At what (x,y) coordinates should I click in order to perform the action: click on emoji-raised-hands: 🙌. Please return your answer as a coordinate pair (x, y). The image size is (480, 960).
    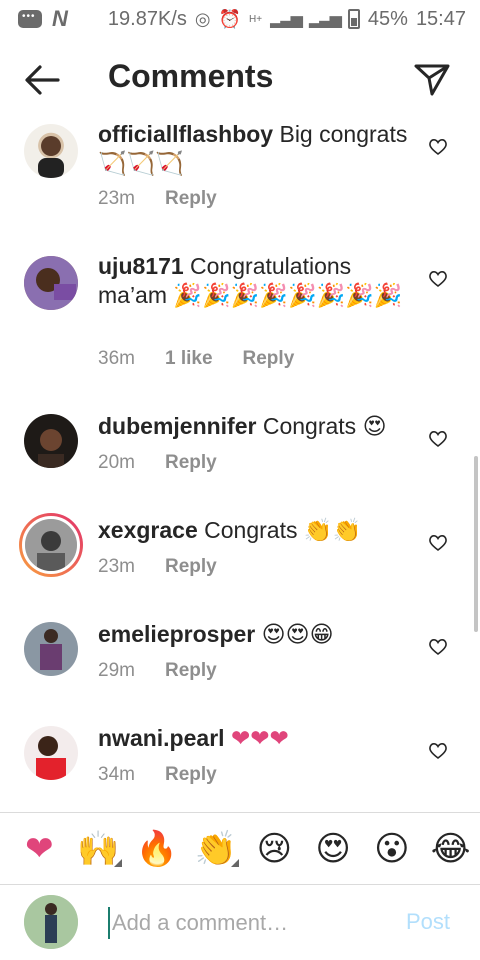
    Looking at the image, I should click on (98, 849).